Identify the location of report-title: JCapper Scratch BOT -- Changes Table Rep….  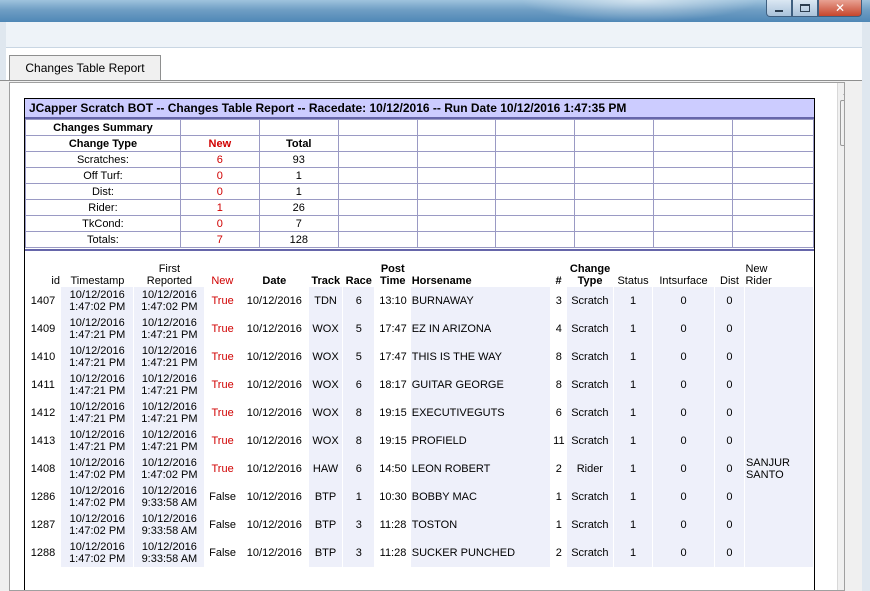
(419, 109).